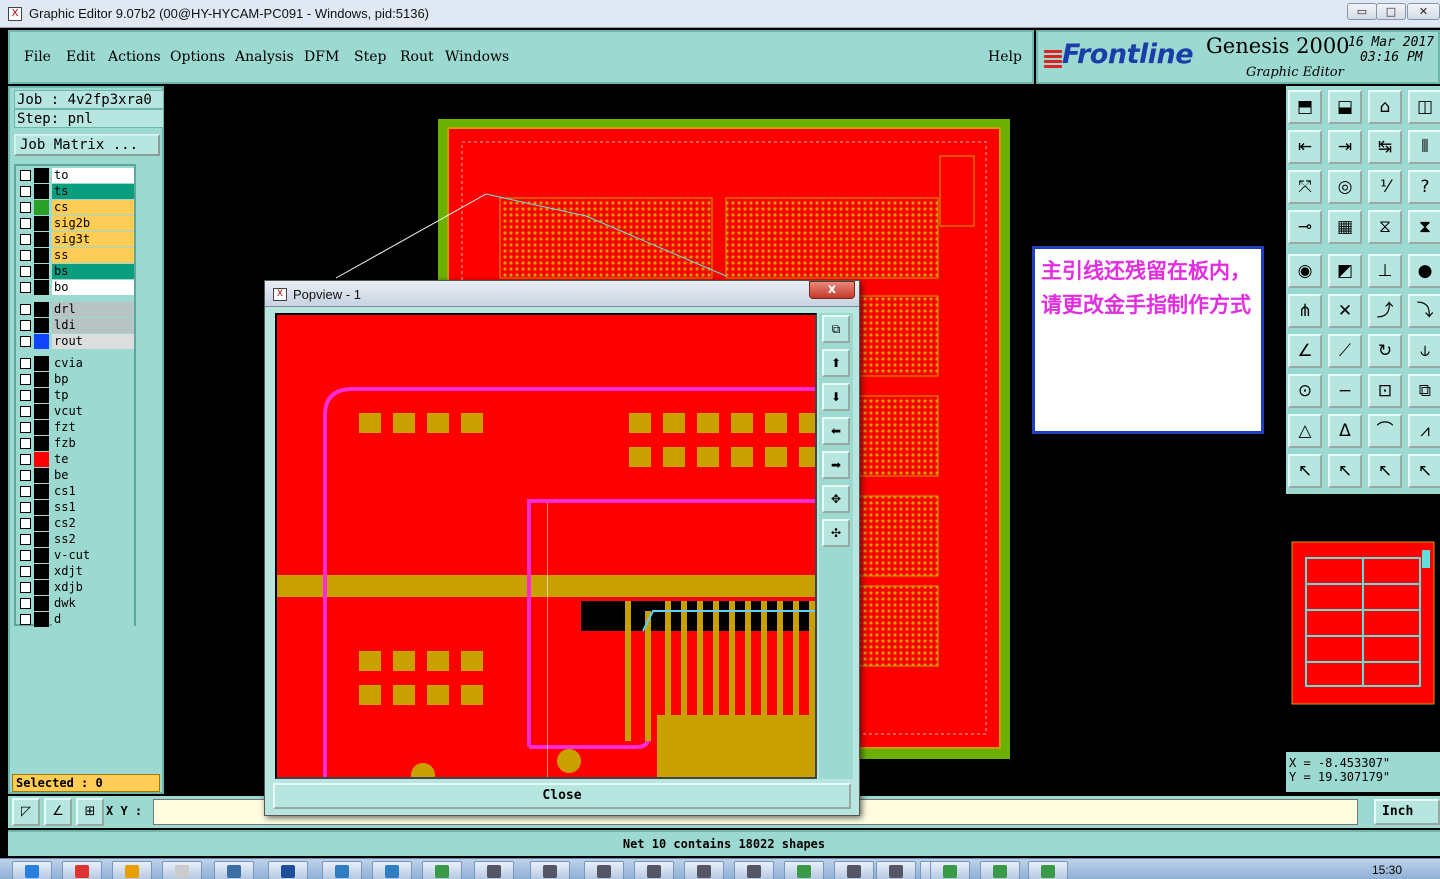 The width and height of the screenshot is (1440, 879). Describe the element at coordinates (93, 475) in the screenshot. I see `layer-name: be` at that location.